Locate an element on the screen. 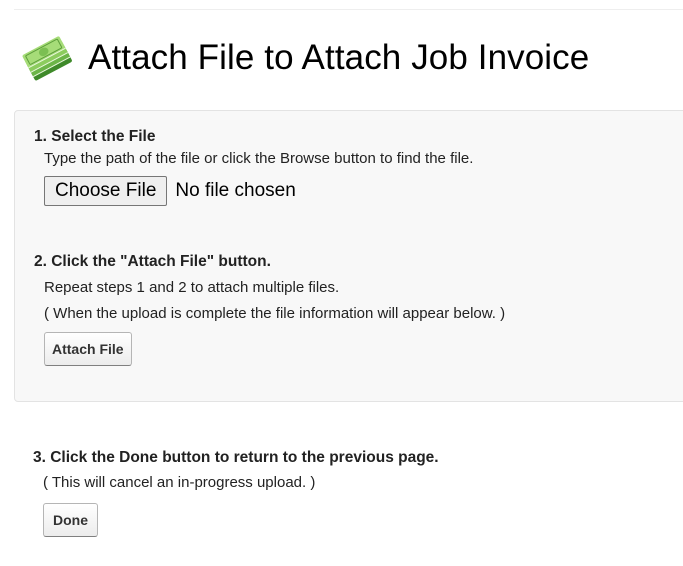 This screenshot has height=566, width=683. step-1-heading: 1. Select the File is located at coordinates (95, 136).